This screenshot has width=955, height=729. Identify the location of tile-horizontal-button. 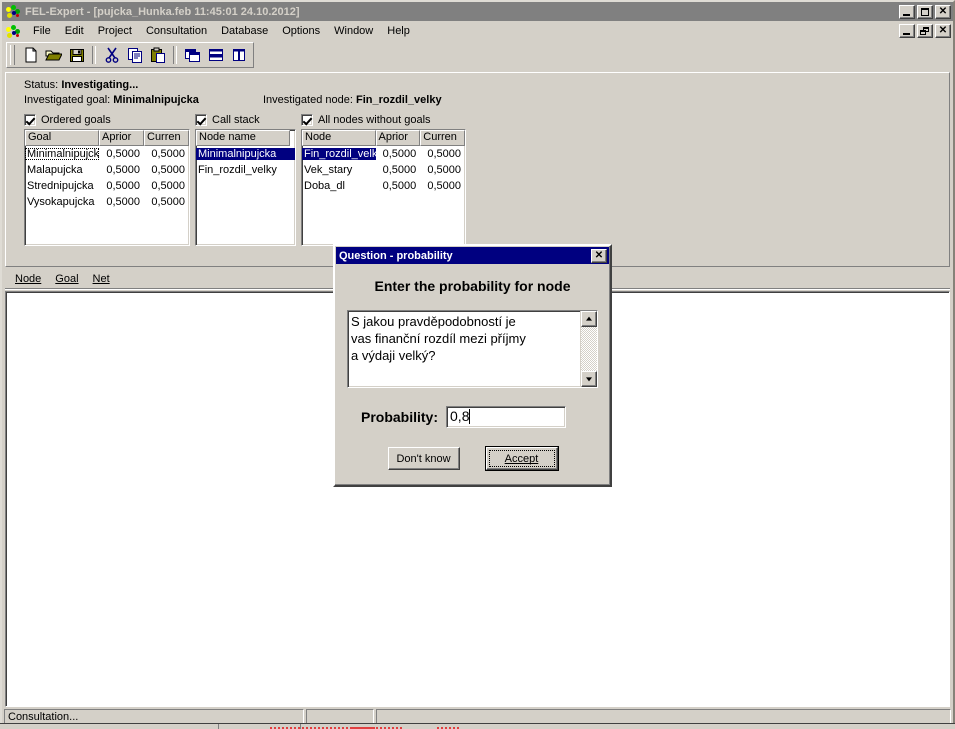
(215, 55).